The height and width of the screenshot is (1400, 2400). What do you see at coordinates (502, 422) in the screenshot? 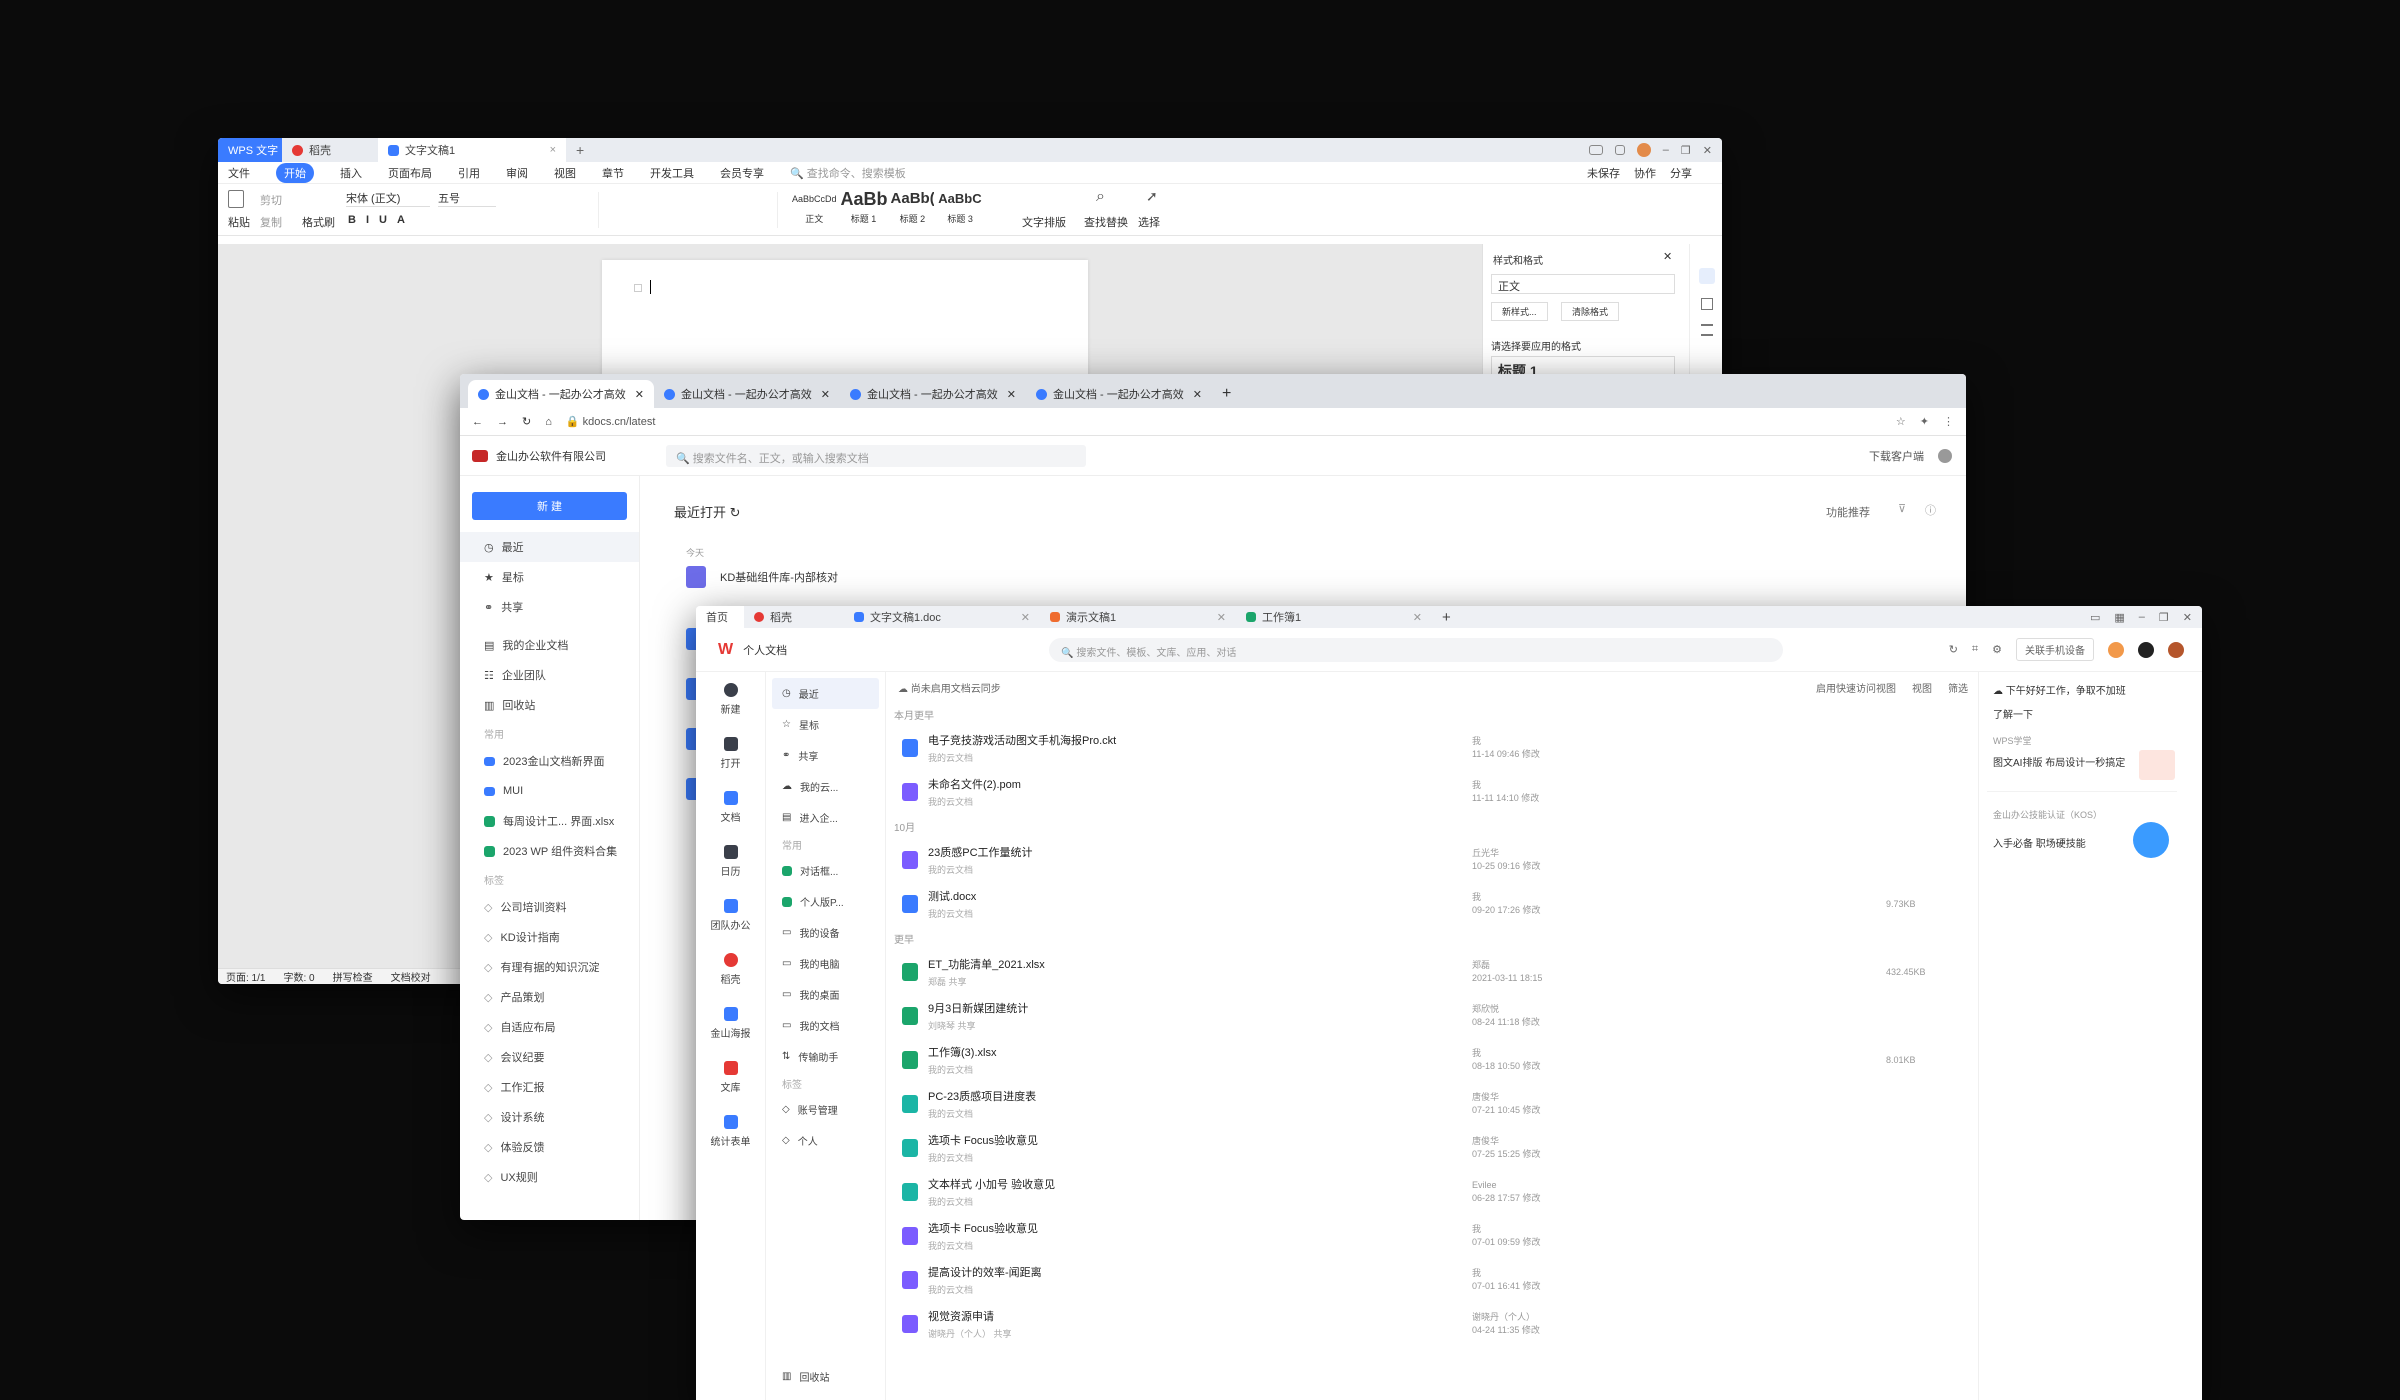
I see `forward-icon: →` at bounding box center [502, 422].